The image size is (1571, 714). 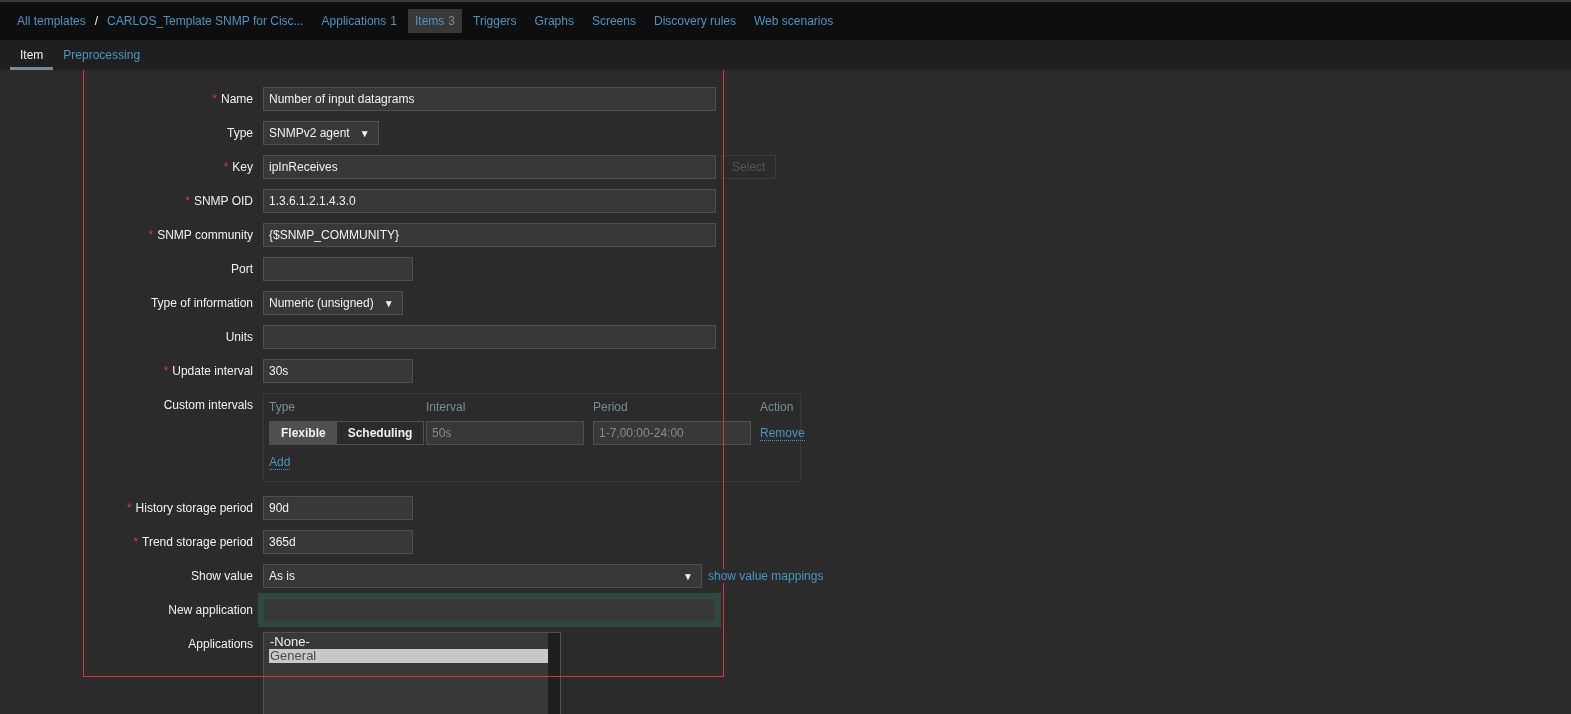 I want to click on dropdown: Numeric (unsigned) ▼, so click(x=333, y=303).